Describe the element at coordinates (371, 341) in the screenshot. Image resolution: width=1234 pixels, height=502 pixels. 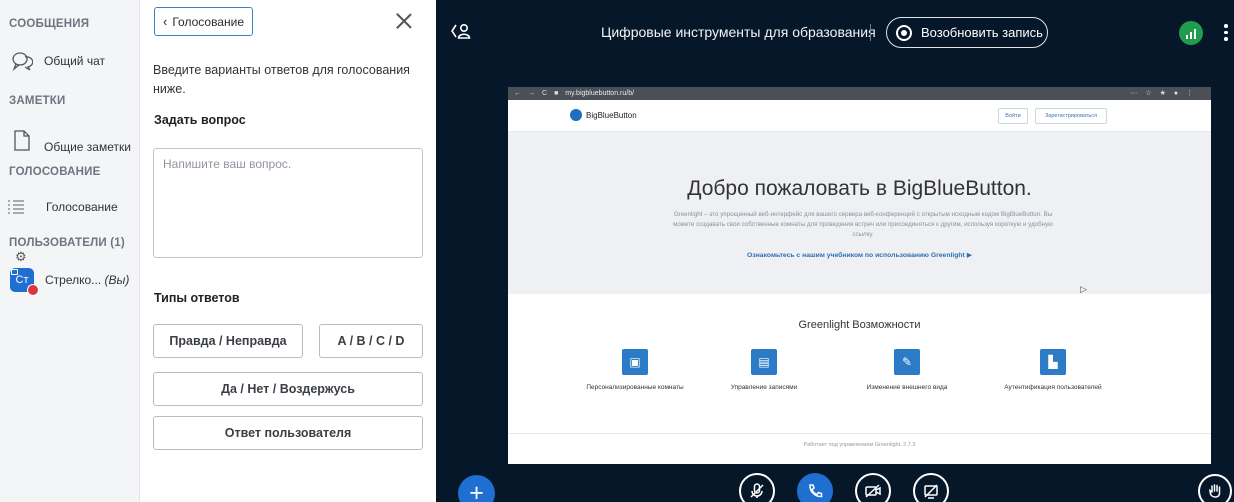
I see `abcd-button: A / B / C / D` at that location.